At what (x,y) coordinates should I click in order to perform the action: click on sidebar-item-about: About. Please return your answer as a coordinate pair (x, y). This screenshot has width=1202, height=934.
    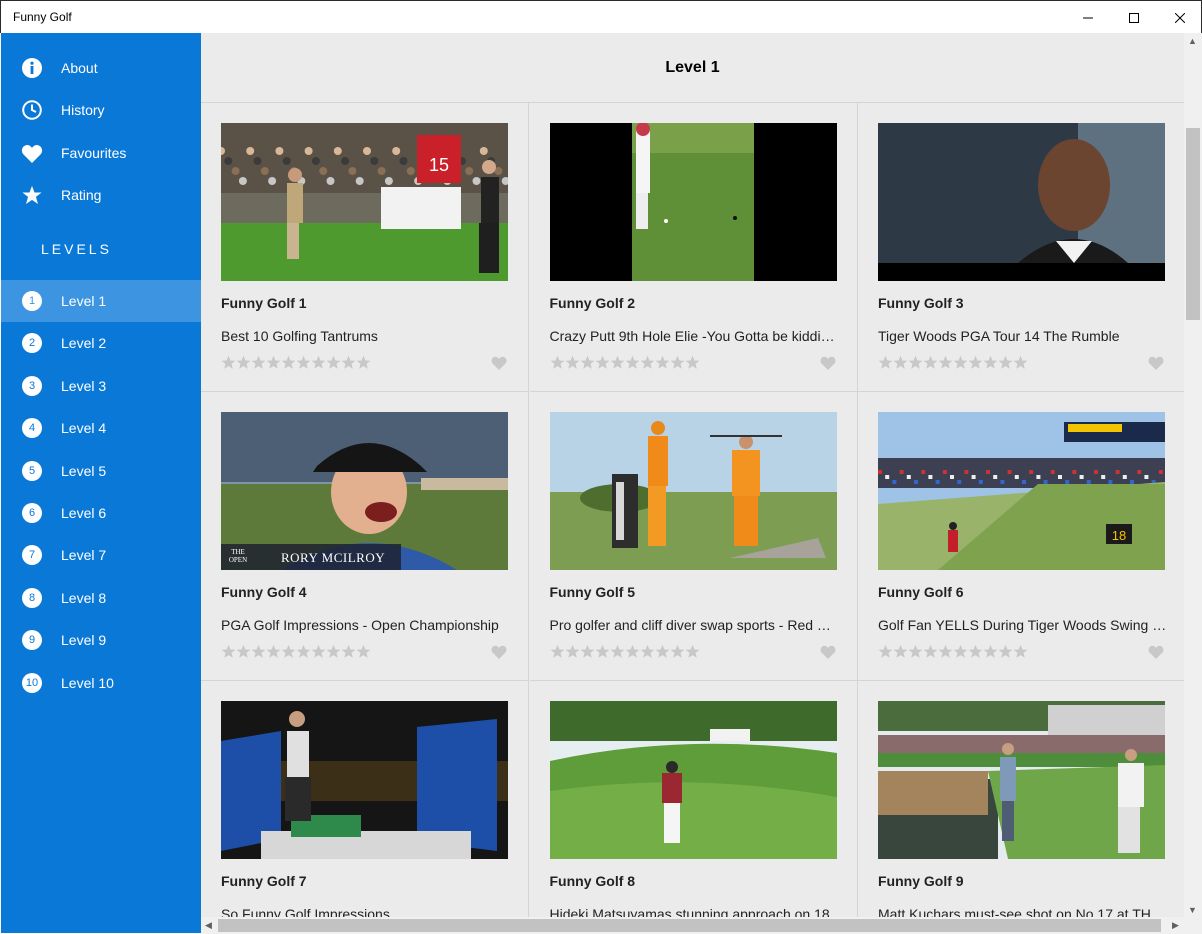
    Looking at the image, I should click on (101, 68).